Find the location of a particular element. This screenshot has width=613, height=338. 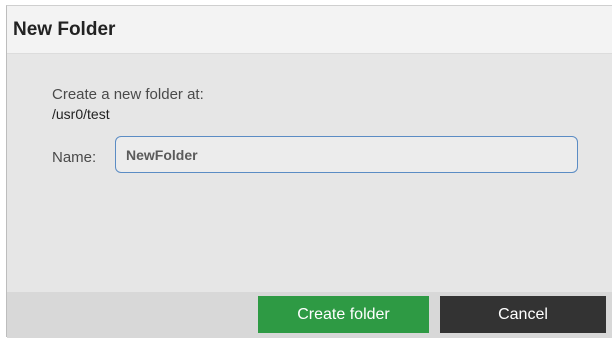

folder-name-input is located at coordinates (346, 154).